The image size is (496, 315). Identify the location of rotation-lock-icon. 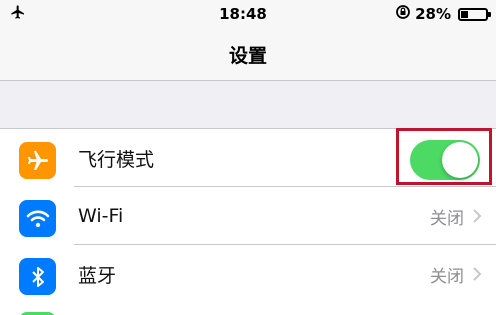
(403, 14).